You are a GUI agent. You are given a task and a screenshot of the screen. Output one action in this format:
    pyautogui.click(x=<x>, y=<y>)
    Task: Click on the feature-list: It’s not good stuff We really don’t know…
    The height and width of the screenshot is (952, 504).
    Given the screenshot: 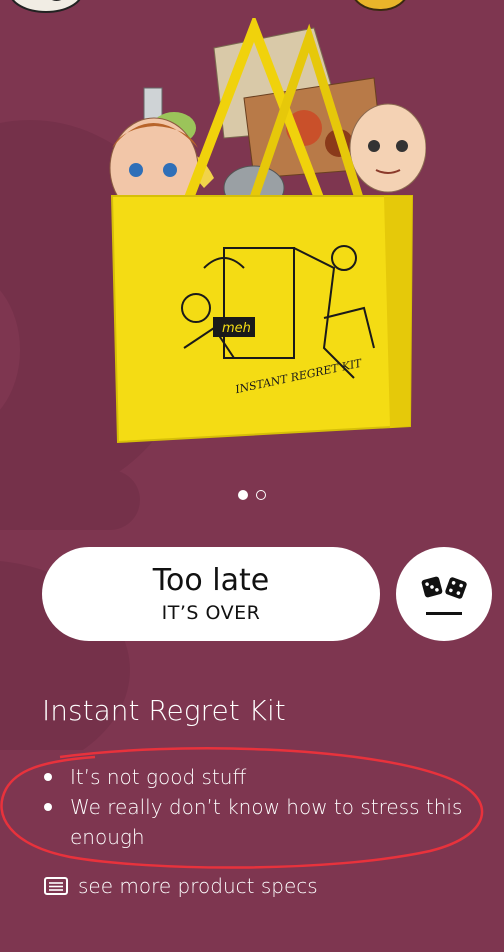 What is the action you would take?
    pyautogui.click(x=267, y=807)
    